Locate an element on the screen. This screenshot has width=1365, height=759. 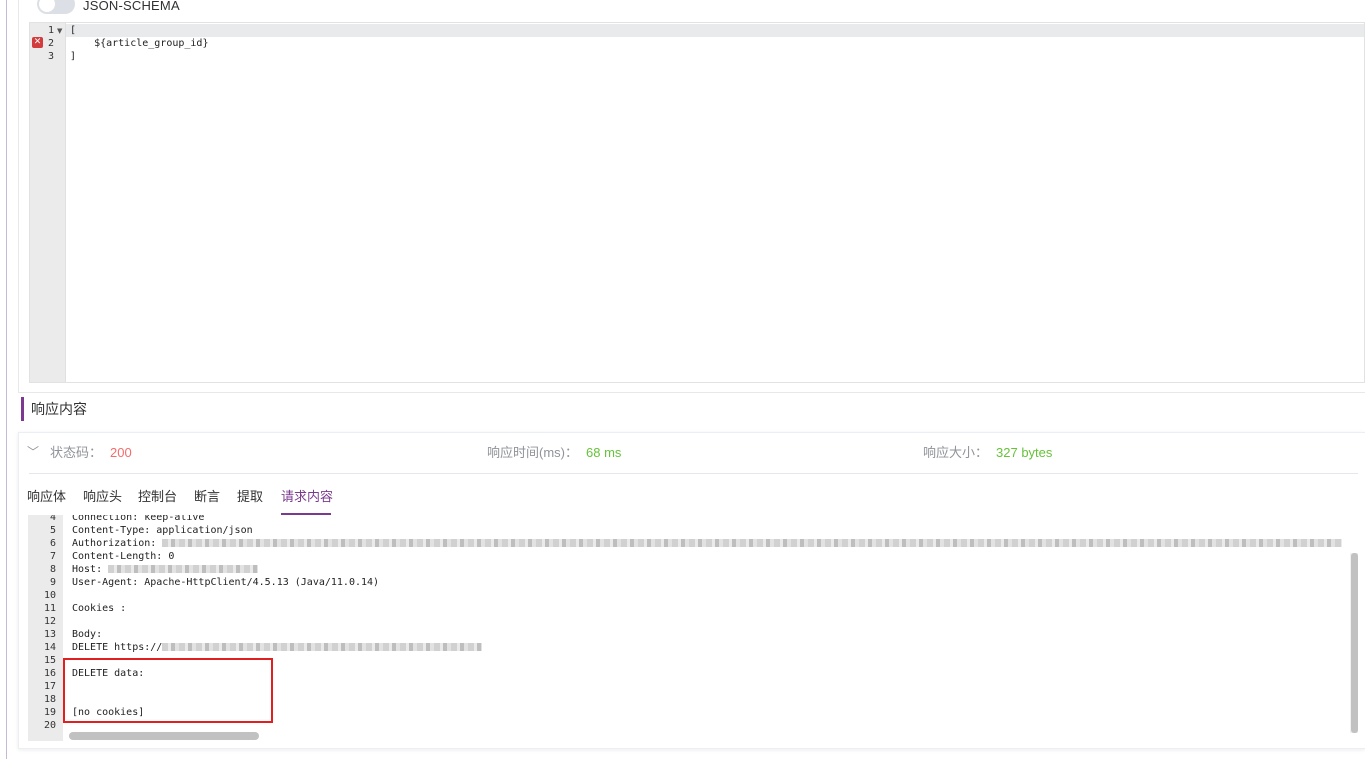
toggle-knob is located at coordinates (47, 6).